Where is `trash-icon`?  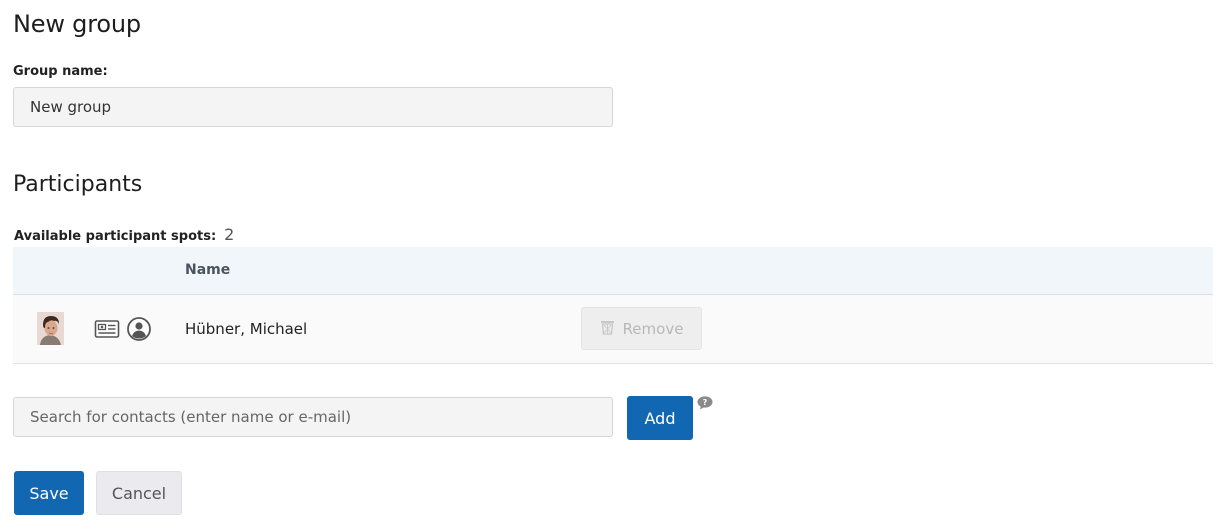 trash-icon is located at coordinates (607, 329).